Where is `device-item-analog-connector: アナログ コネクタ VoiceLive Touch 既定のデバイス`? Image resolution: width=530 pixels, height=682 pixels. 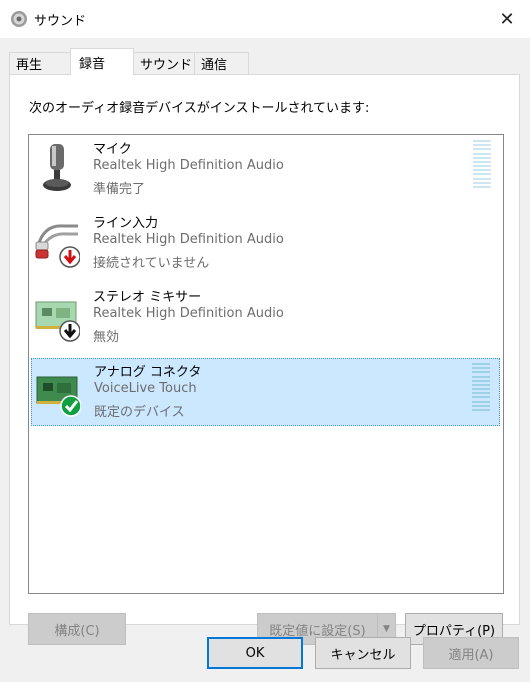 device-item-analog-connector: アナログ コネクタ VoiceLive Touch 既定のデバイス is located at coordinates (265, 392).